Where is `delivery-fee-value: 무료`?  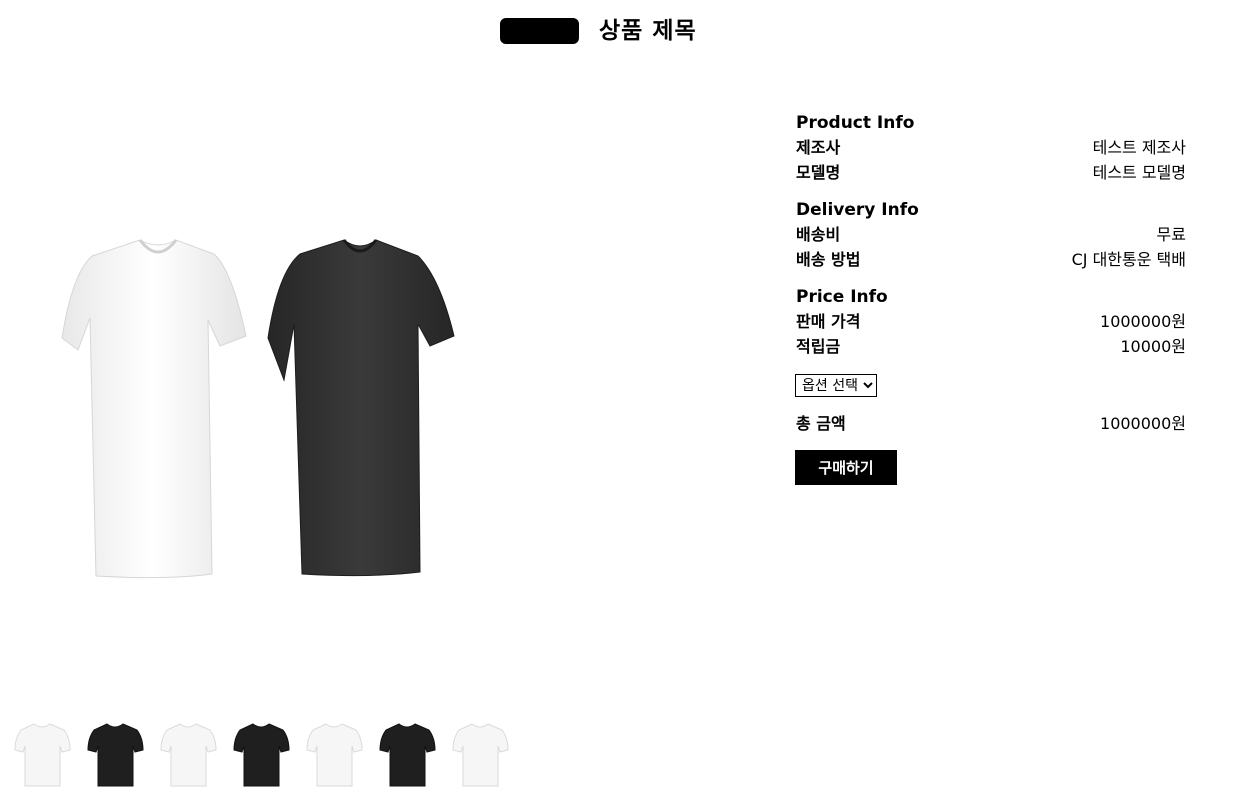
delivery-fee-value: 무료 is located at coordinates (1171, 234).